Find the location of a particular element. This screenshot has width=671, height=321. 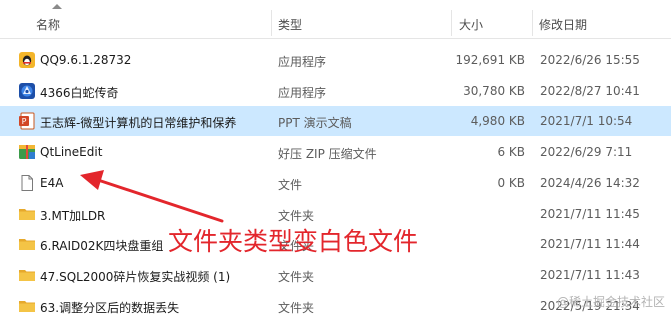

watermark: @稀土掘金技术社区 is located at coordinates (610, 302).